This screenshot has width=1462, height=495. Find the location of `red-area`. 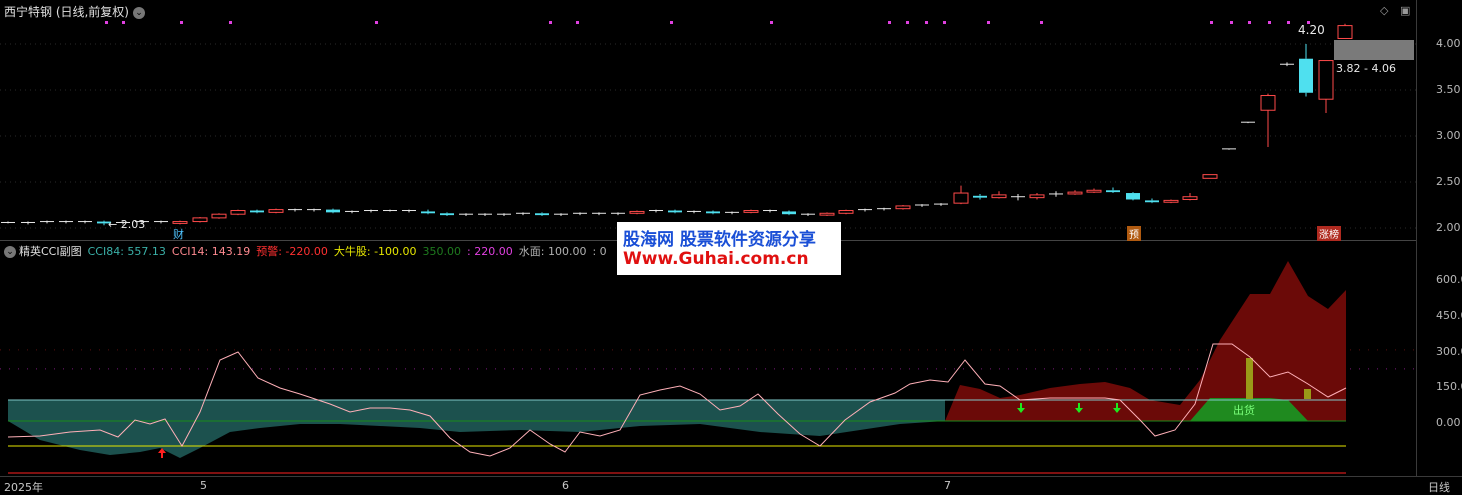

red-area is located at coordinates (1145, 341).